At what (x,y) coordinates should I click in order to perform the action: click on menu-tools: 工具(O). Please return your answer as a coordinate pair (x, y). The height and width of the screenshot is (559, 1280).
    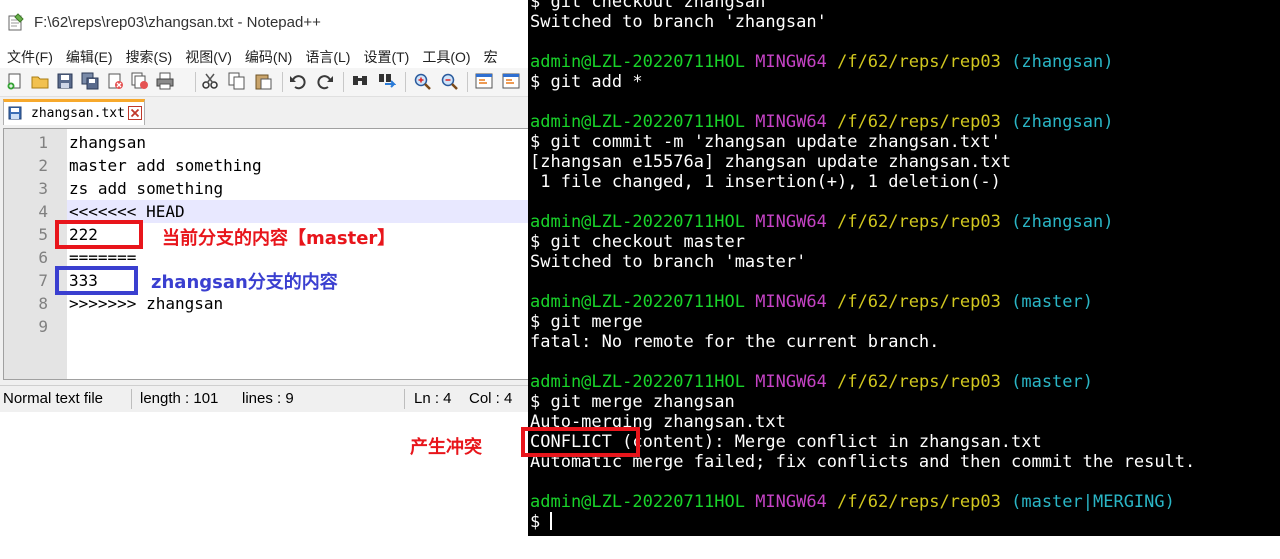
    Looking at the image, I should click on (445, 55).